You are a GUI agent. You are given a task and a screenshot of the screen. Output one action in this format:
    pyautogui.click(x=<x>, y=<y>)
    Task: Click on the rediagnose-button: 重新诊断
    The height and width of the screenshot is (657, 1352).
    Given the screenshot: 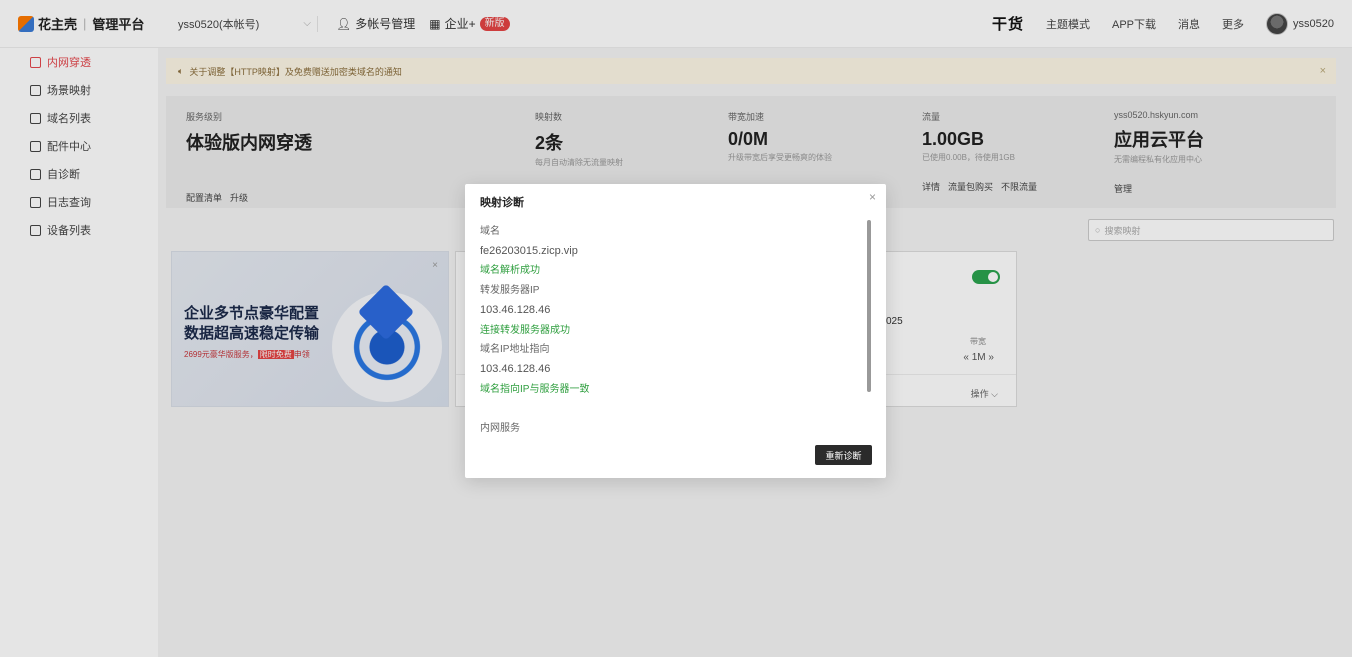 What is the action you would take?
    pyautogui.click(x=843, y=455)
    